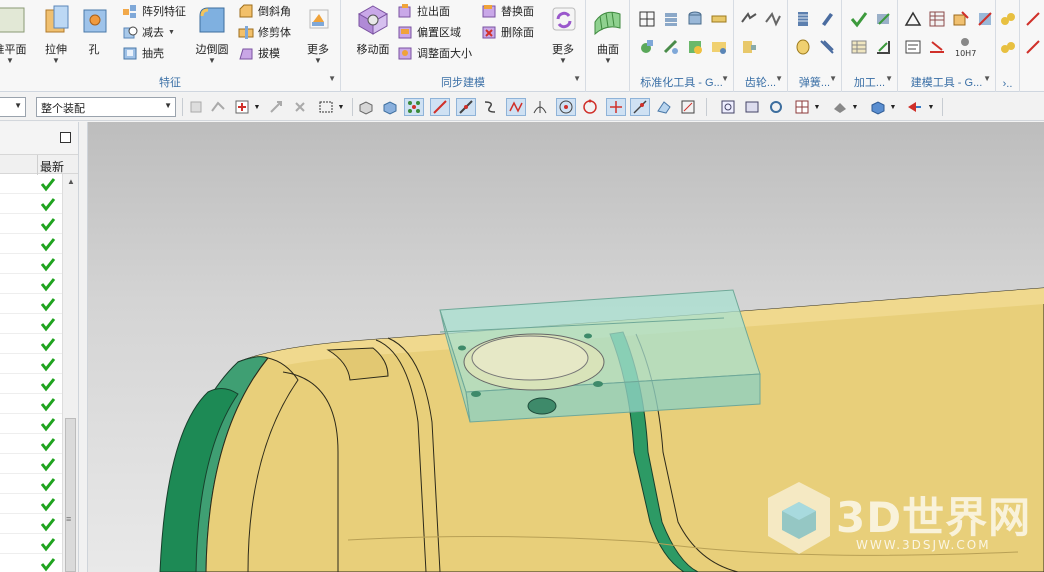 Image resolution: width=1044 pixels, height=572 pixels. What do you see at coordinates (516, 107) in the screenshot?
I see `snap-control-point-icon` at bounding box center [516, 107].